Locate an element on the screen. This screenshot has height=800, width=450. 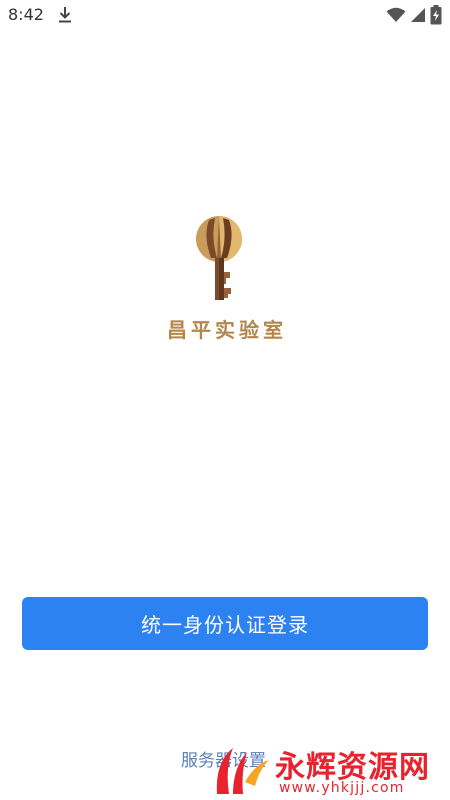
status-icons is located at coordinates (414, 15).